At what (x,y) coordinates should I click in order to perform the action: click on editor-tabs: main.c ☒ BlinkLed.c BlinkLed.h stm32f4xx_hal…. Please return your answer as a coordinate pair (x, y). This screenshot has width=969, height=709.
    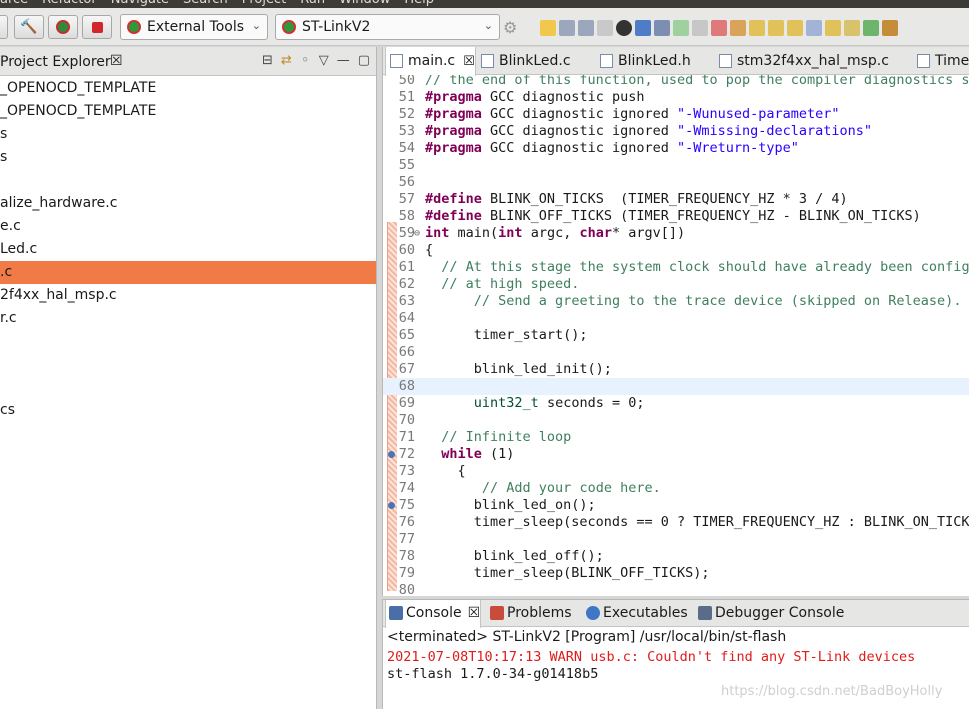
    Looking at the image, I should click on (676, 61).